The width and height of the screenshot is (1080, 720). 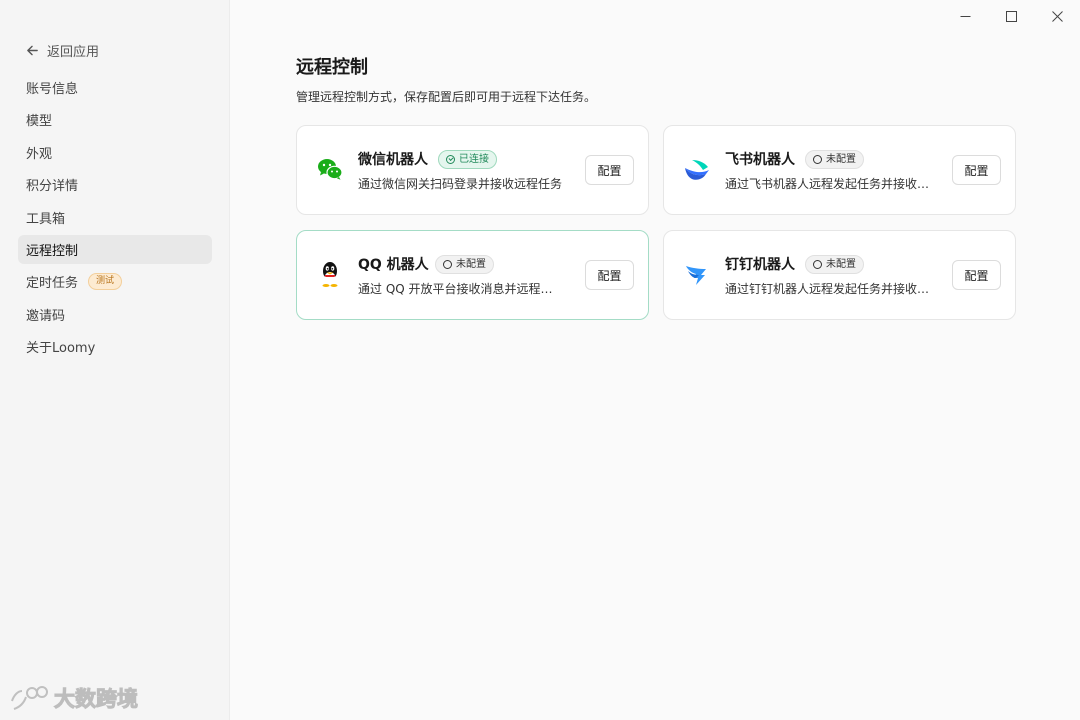 I want to click on nav-label: 邀请码, so click(x=46, y=316).